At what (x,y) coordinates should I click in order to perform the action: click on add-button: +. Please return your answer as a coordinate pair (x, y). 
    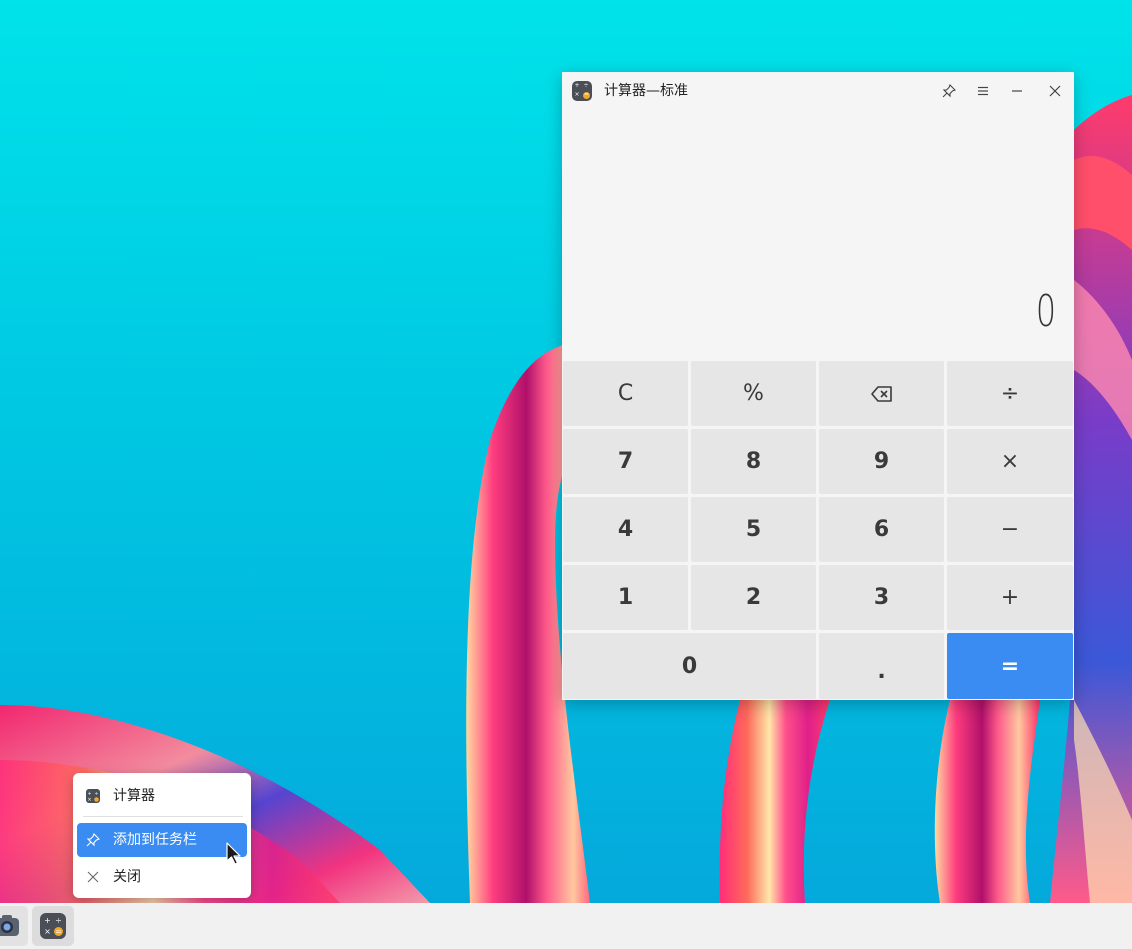
    Looking at the image, I should click on (1010, 597).